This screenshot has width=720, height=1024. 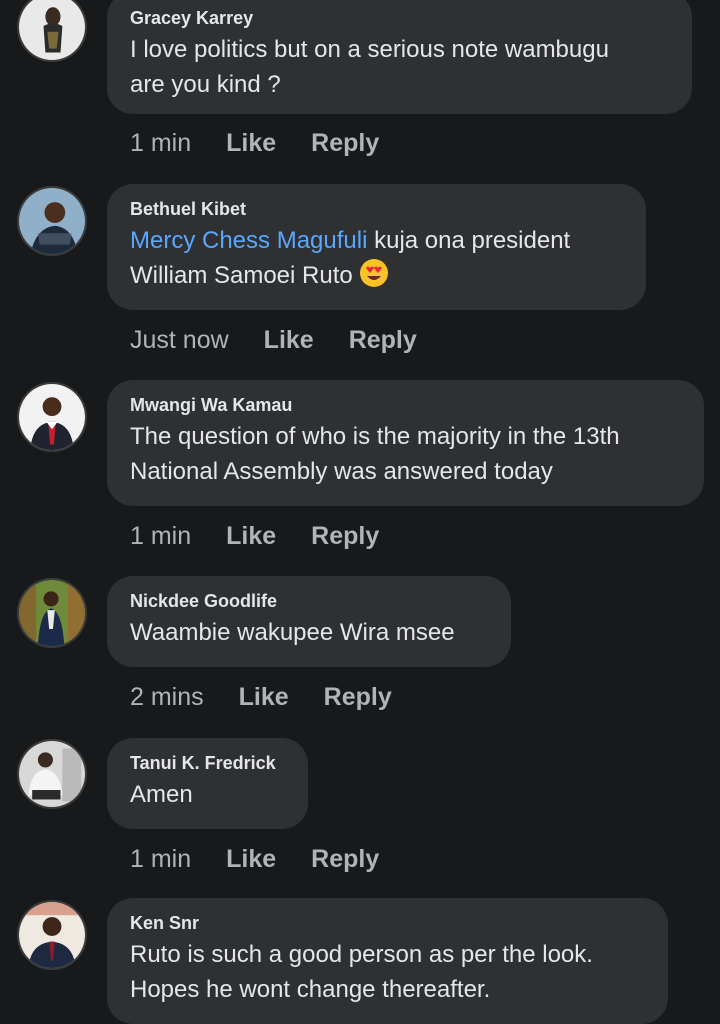 I want to click on comment-text: Waambie wakupee Wira msee, so click(x=292, y=632).